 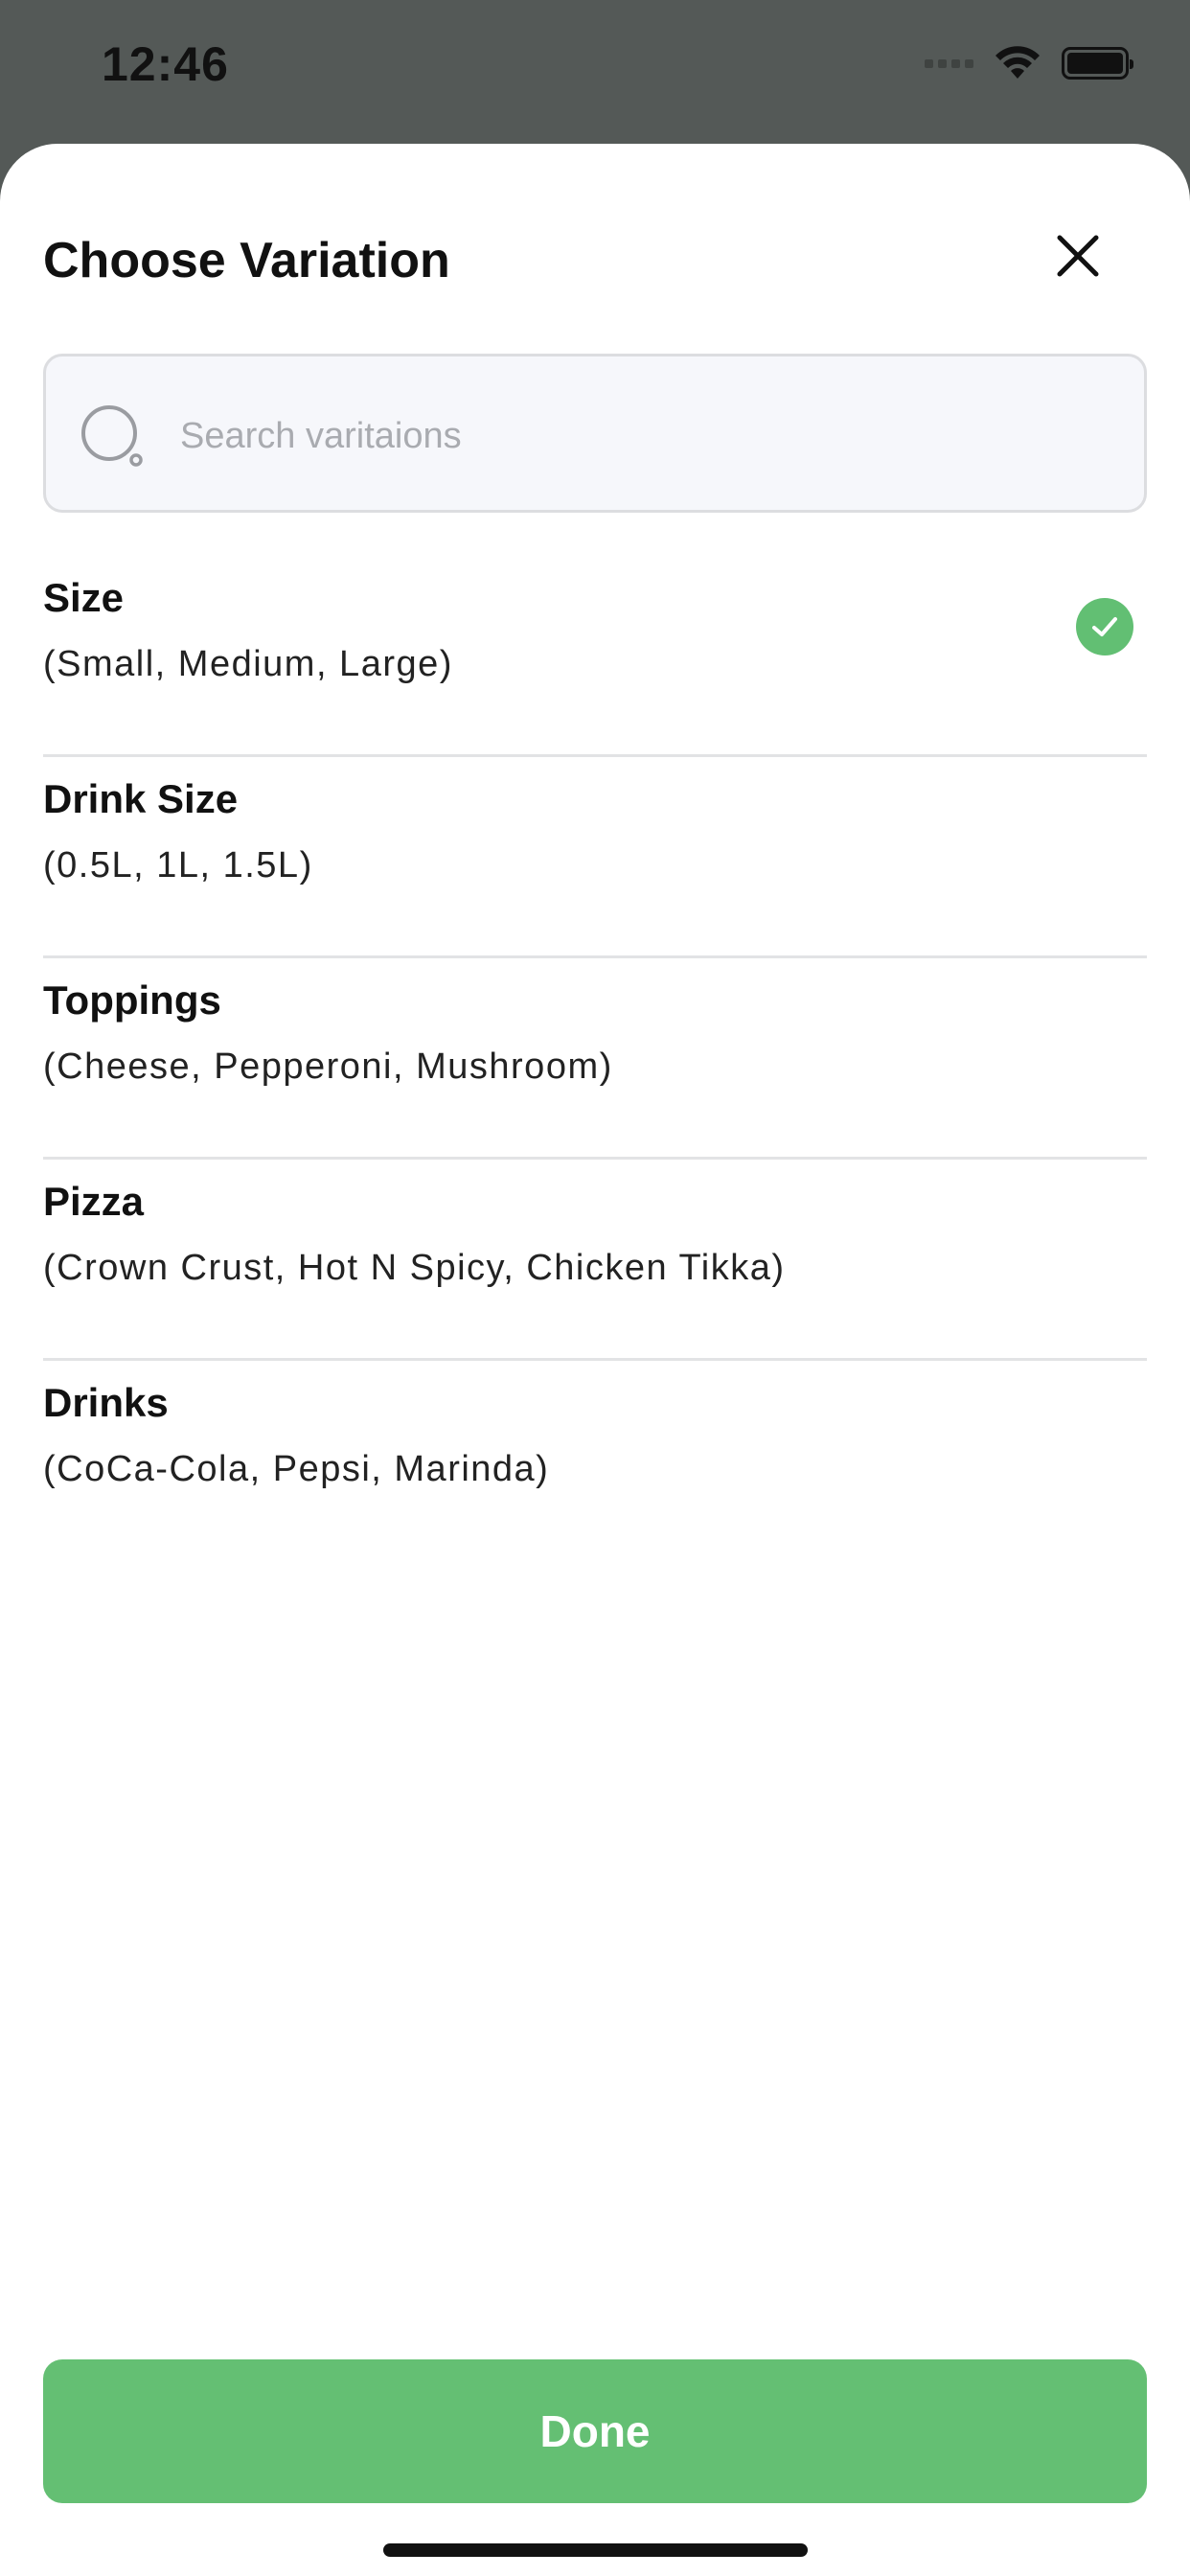 I want to click on done-button: Done, so click(x=595, y=2431).